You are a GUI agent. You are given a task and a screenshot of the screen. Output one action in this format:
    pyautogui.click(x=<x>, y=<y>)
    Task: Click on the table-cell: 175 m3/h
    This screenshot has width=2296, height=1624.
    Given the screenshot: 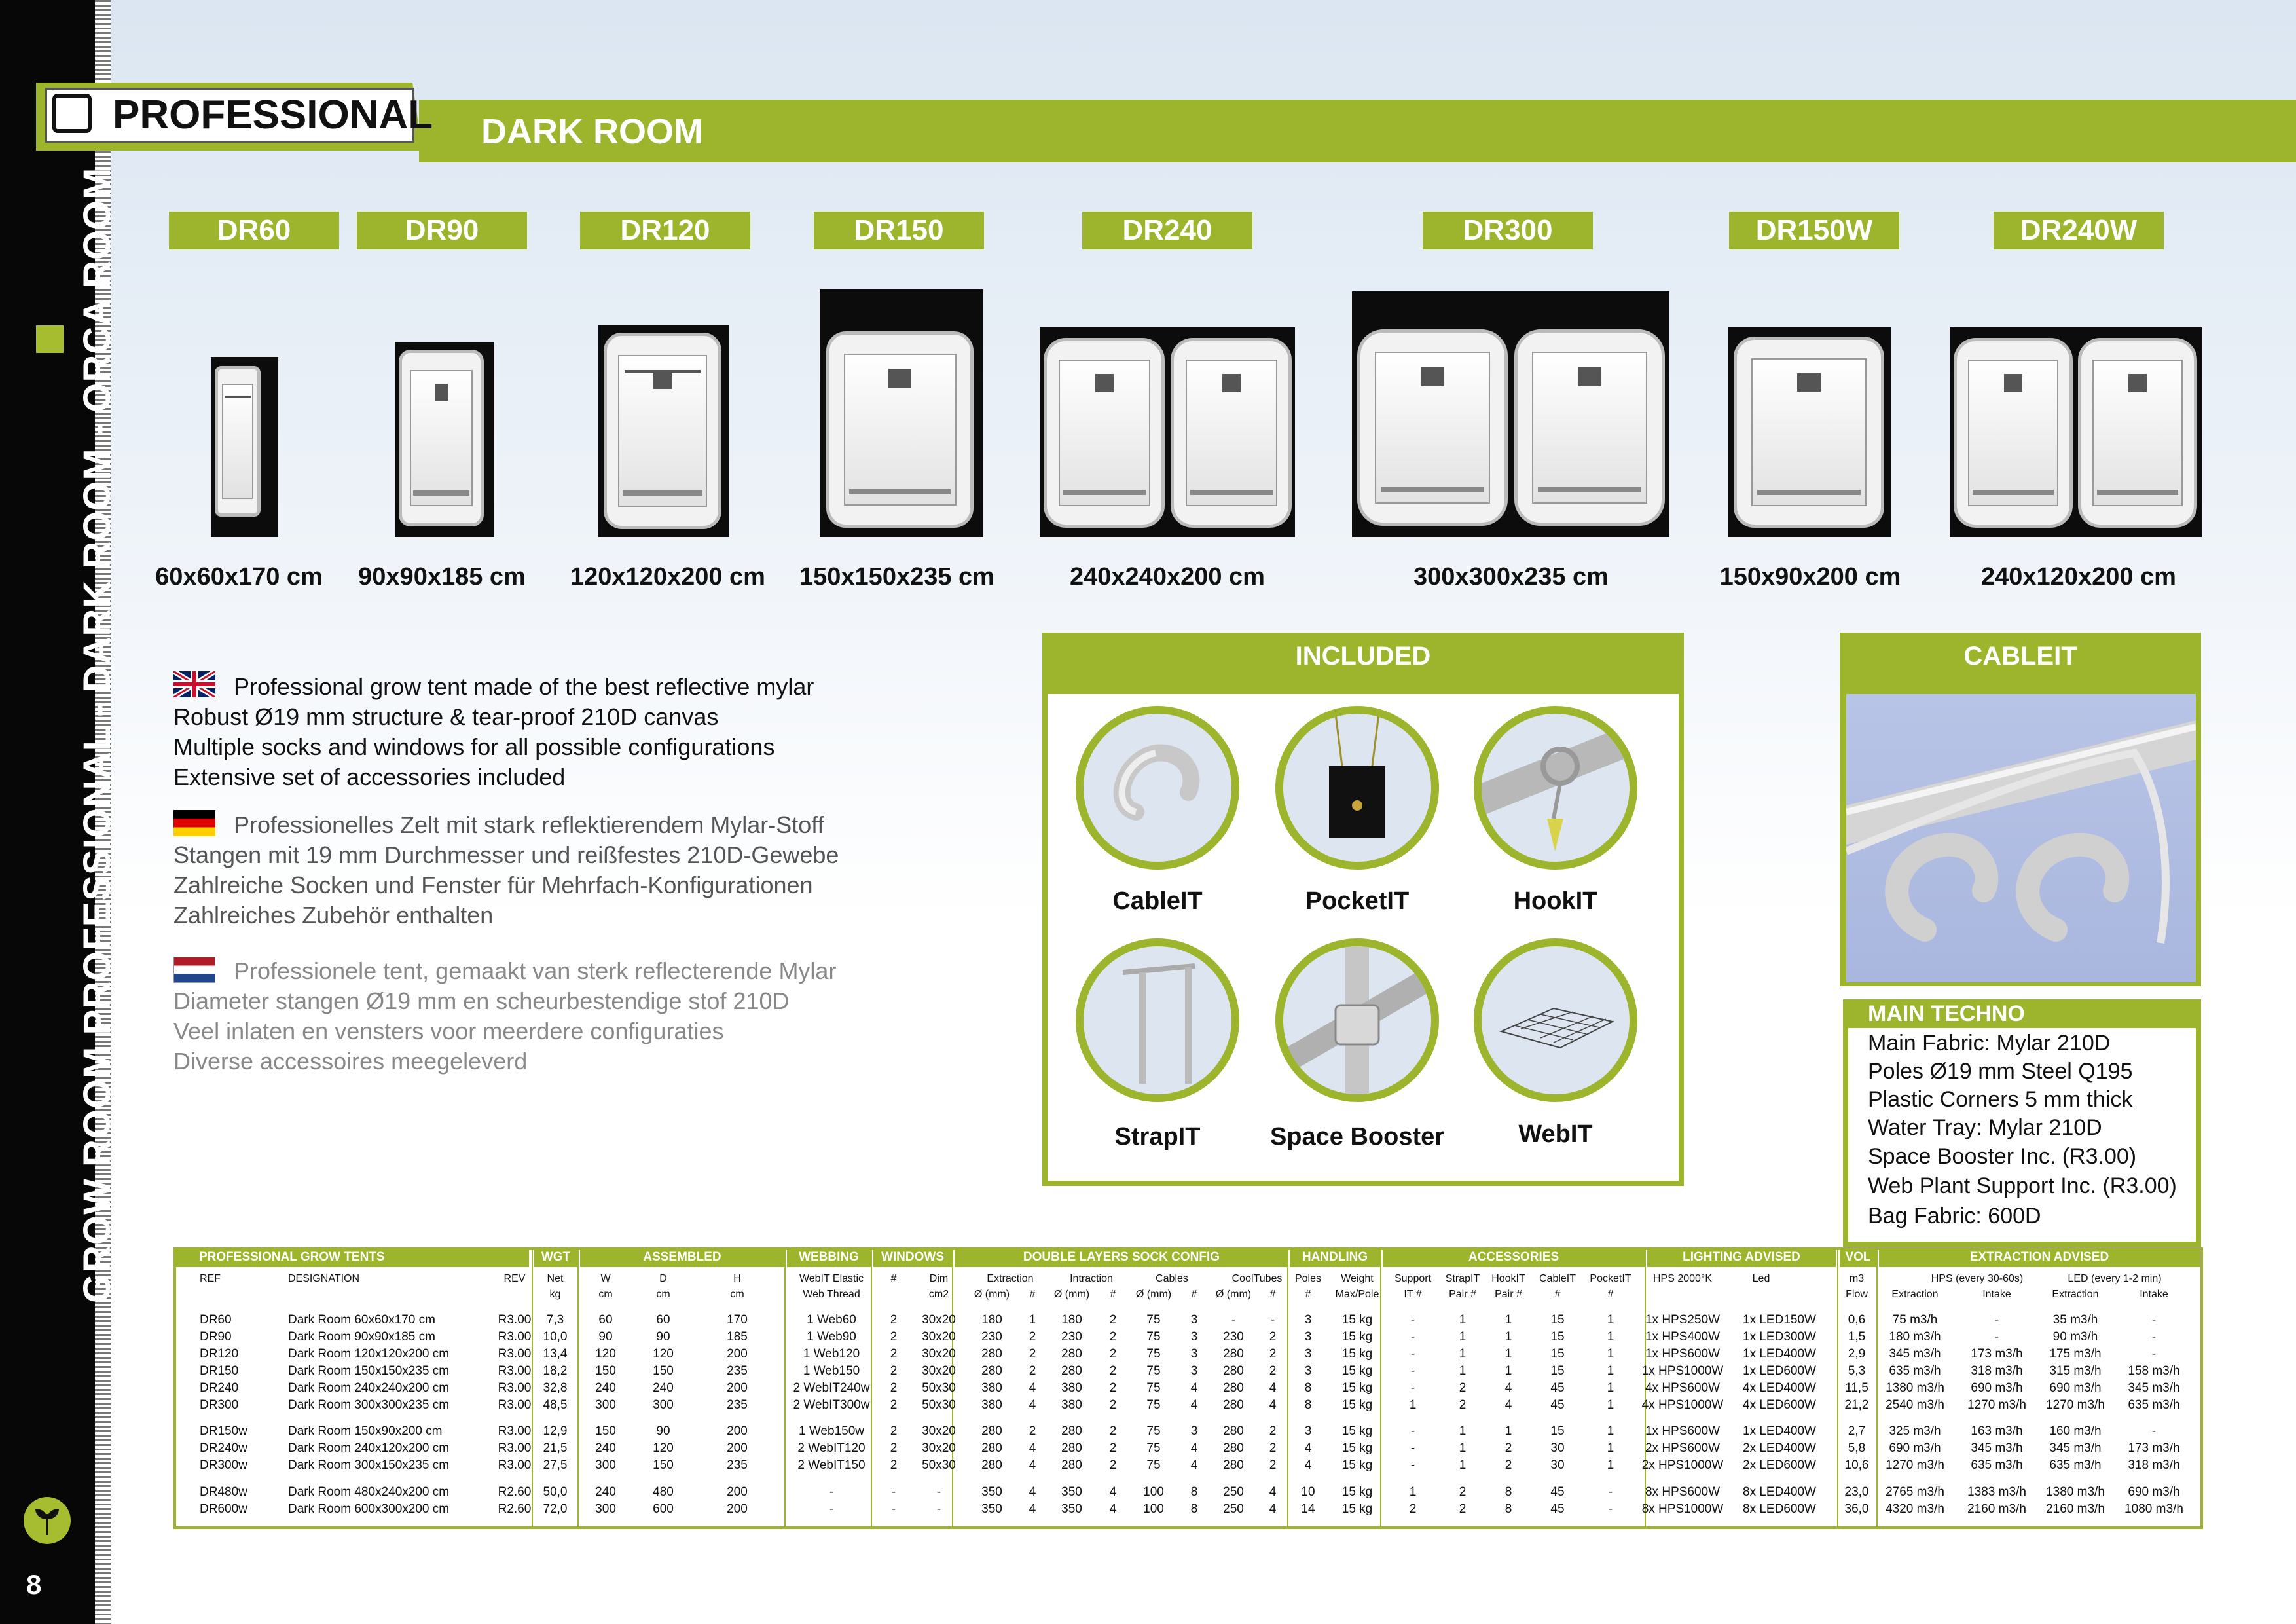 What is the action you would take?
    pyautogui.click(x=2075, y=1354)
    